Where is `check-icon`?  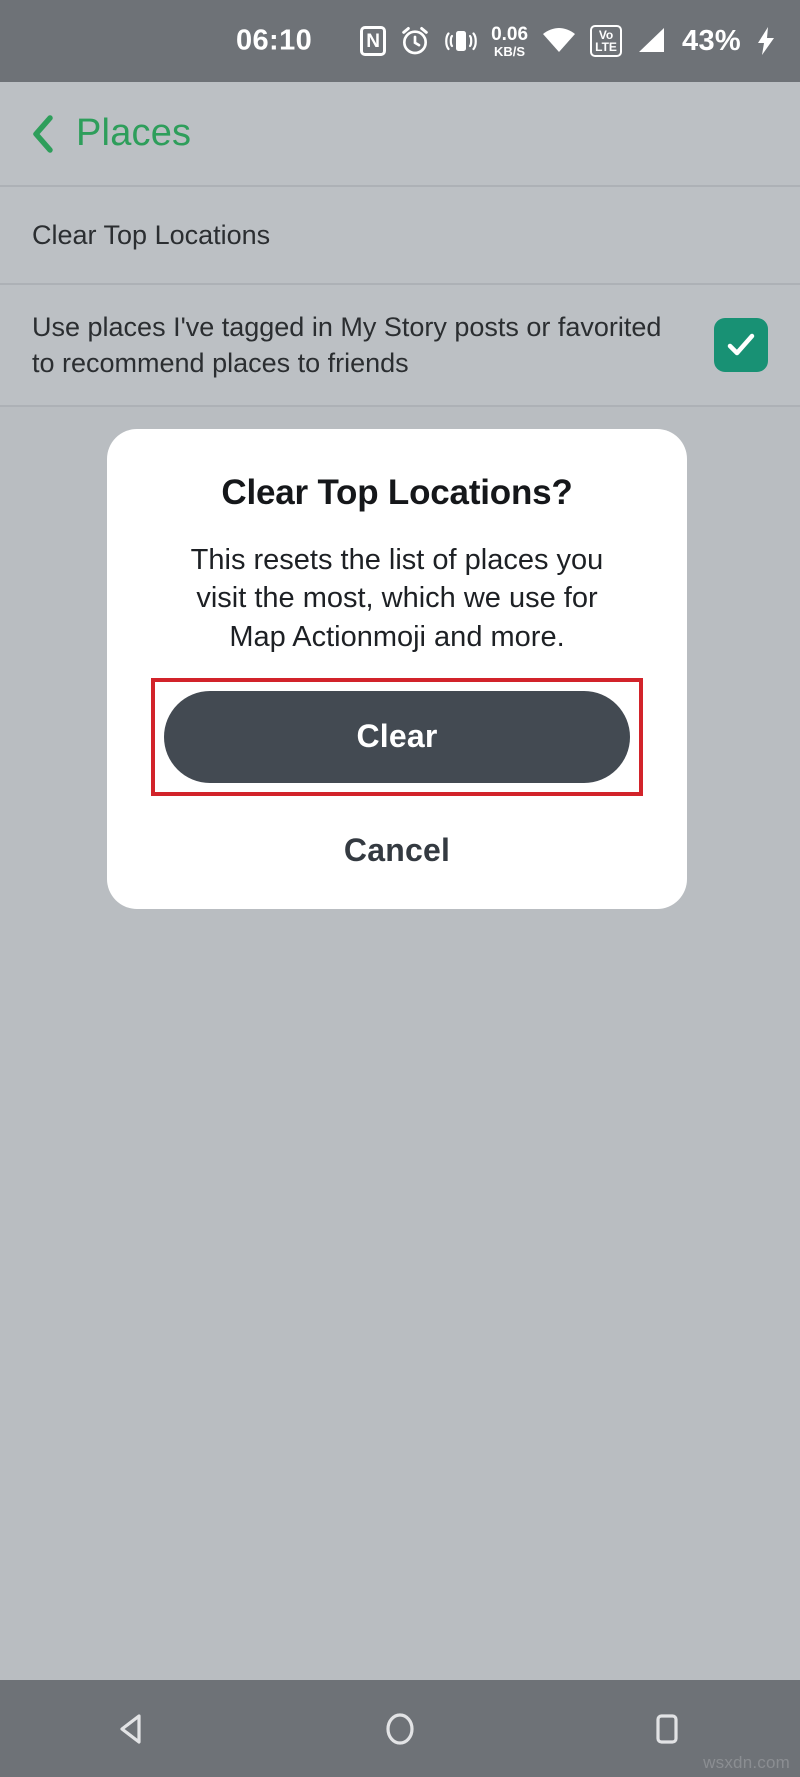 check-icon is located at coordinates (741, 344).